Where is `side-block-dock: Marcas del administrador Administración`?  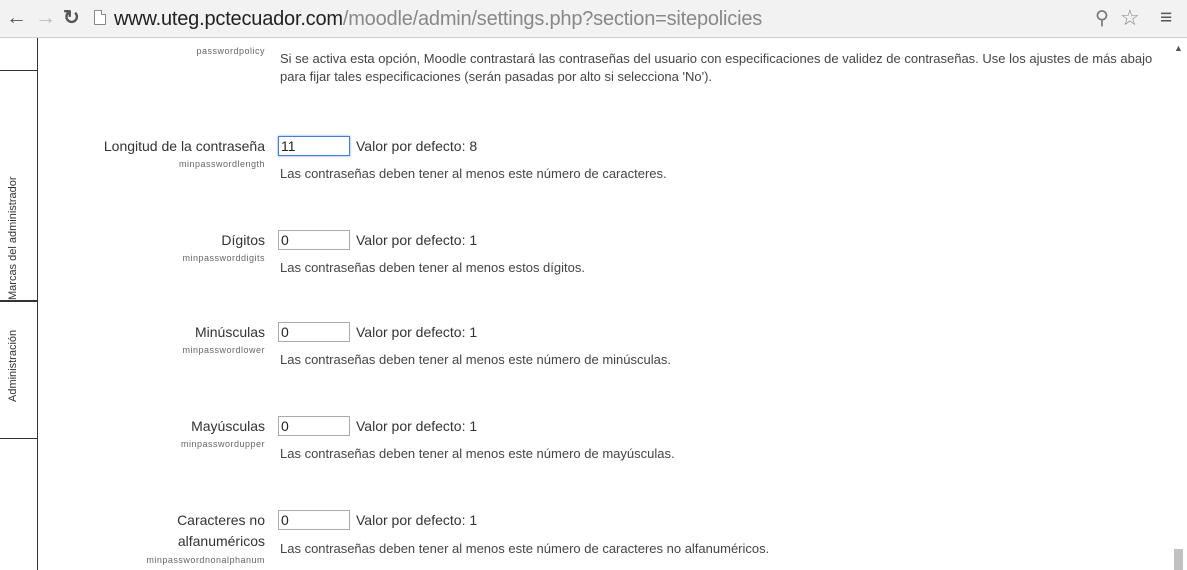
side-block-dock: Marcas del administrador Administración is located at coordinates (19, 304).